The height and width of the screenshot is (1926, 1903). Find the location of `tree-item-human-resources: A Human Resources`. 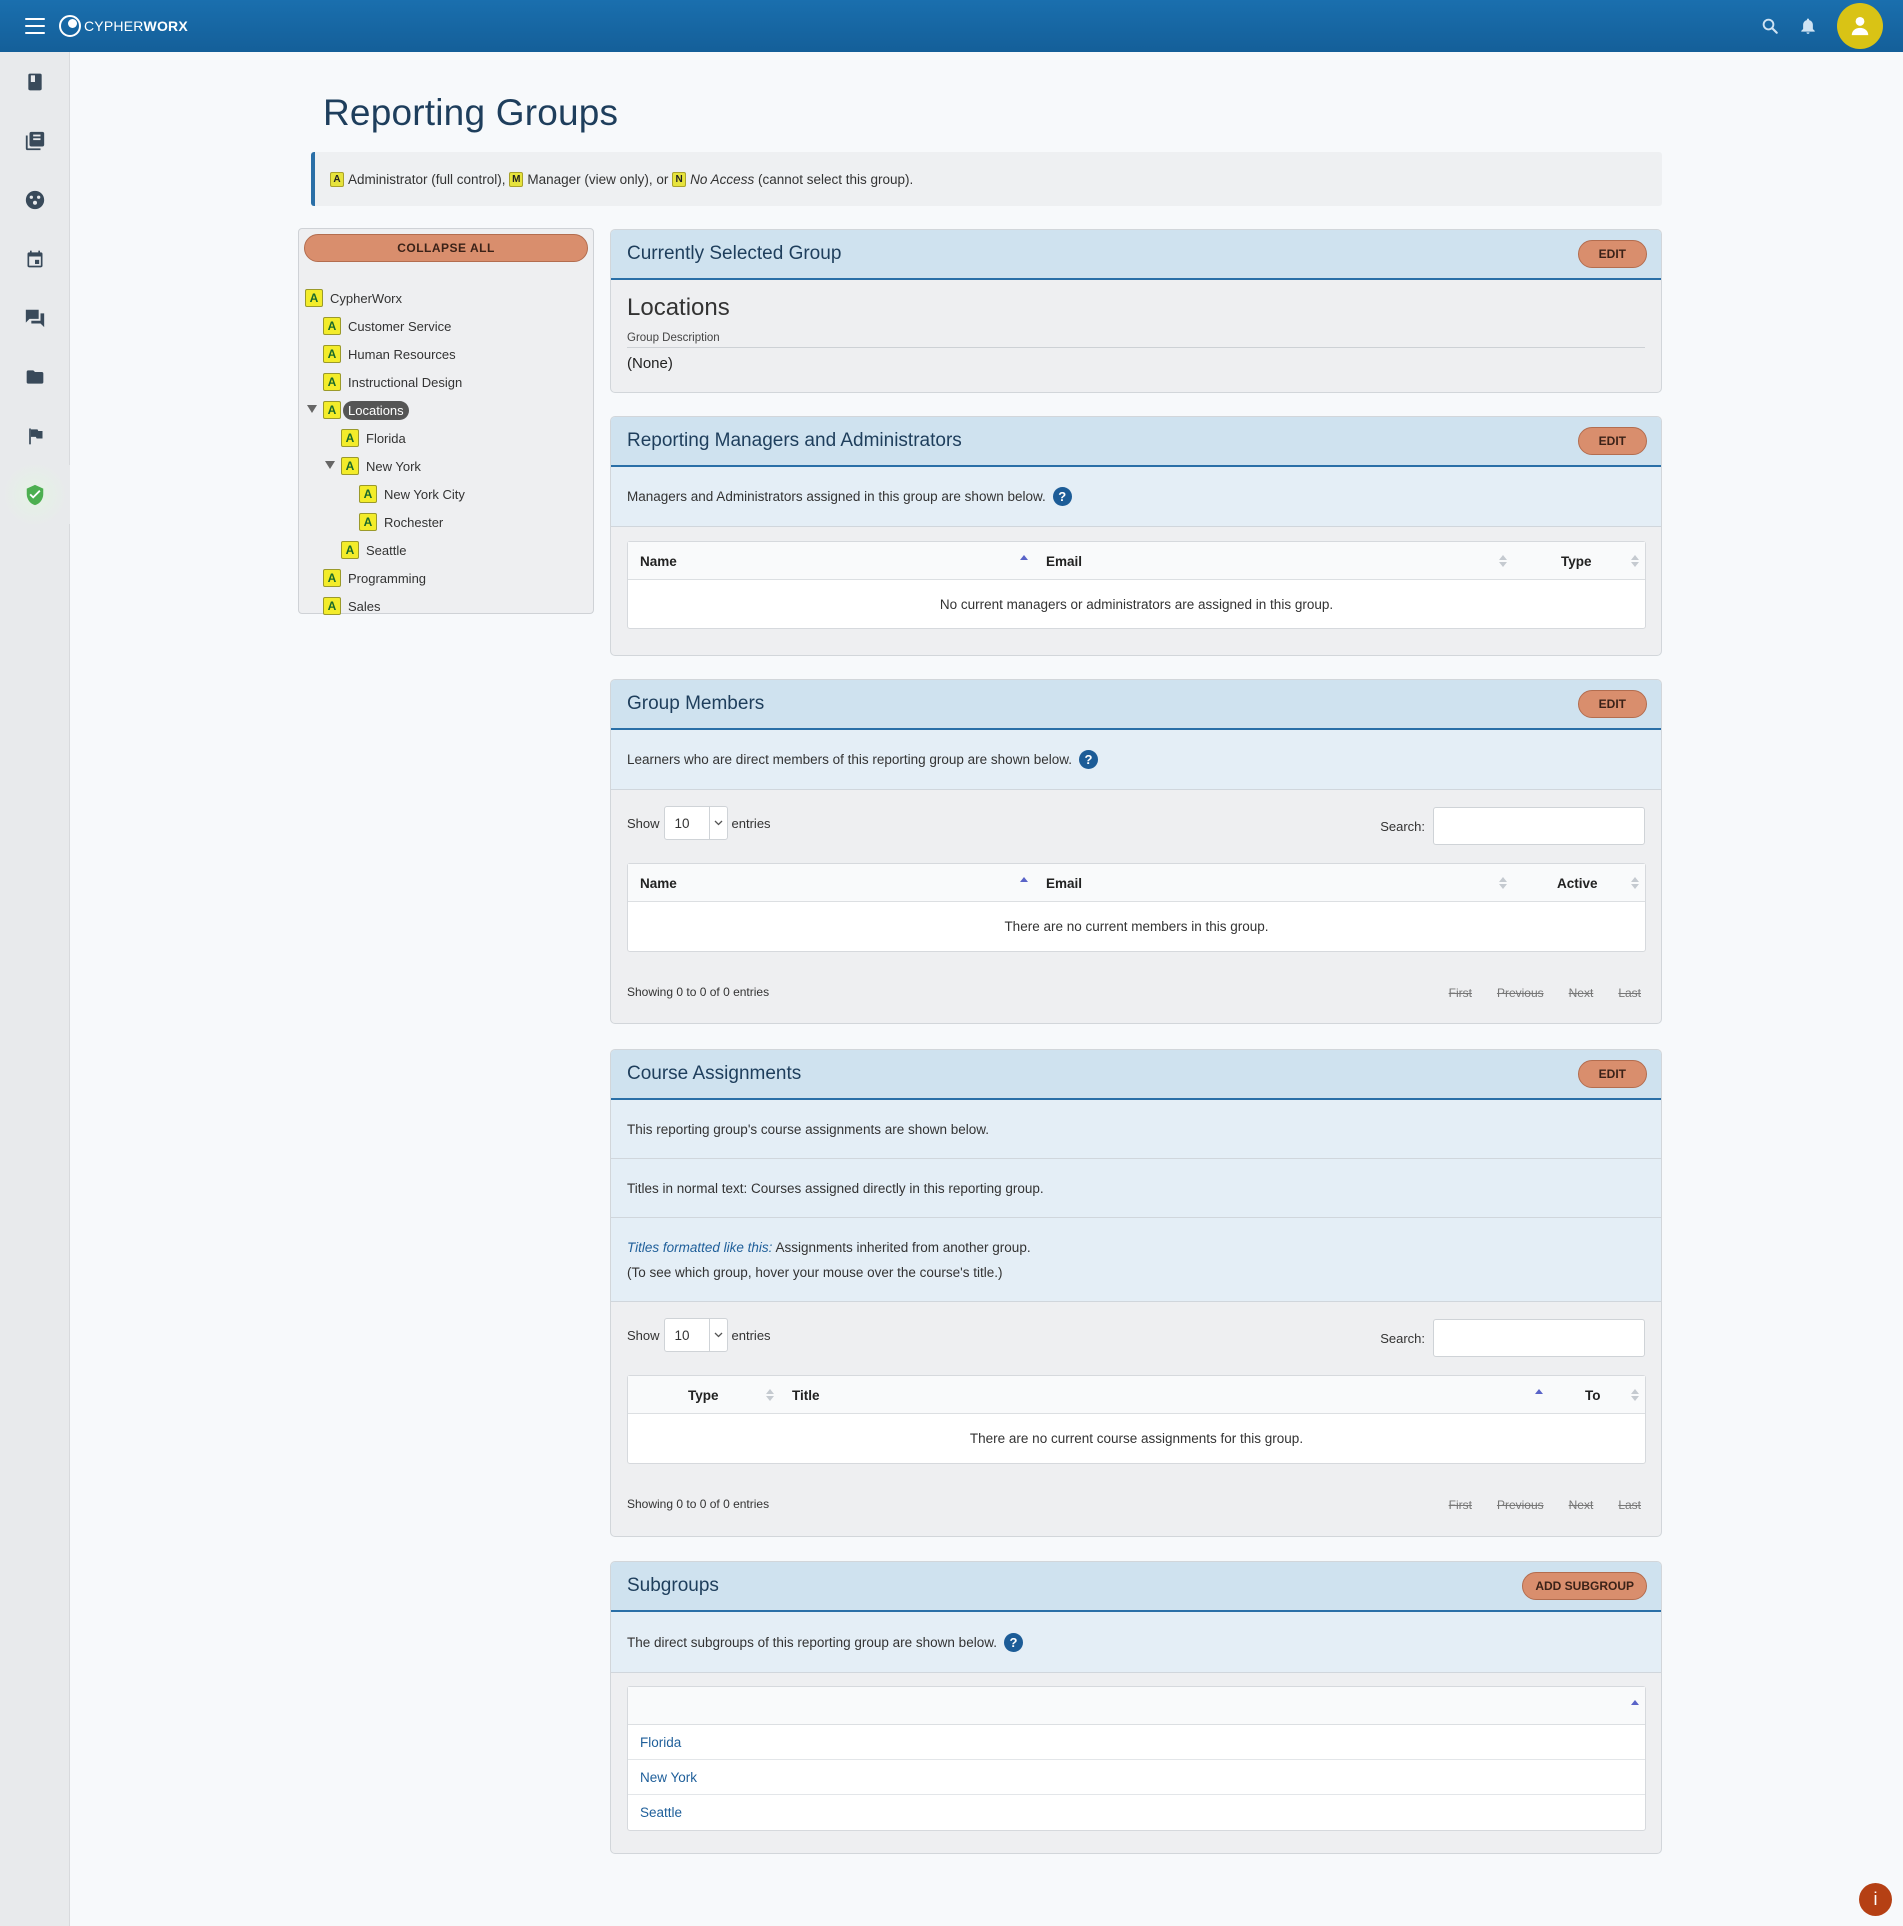

tree-item-human-resources: A Human Resources is located at coordinates (389, 354).